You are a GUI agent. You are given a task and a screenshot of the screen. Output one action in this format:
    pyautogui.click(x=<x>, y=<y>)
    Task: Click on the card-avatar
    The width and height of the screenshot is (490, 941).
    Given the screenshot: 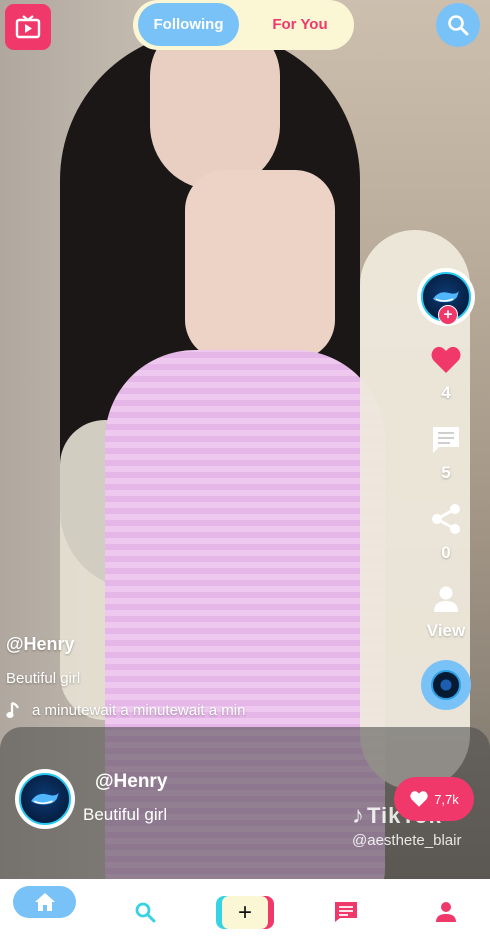 What is the action you would take?
    pyautogui.click(x=45, y=799)
    